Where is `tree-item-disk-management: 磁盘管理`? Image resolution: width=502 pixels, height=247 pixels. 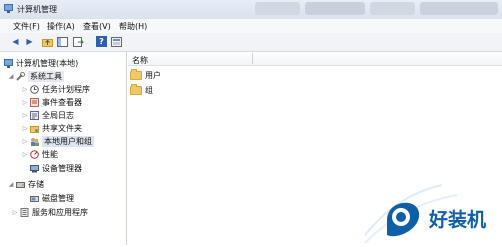 tree-item-disk-management: 磁盘管理 is located at coordinates (52, 198).